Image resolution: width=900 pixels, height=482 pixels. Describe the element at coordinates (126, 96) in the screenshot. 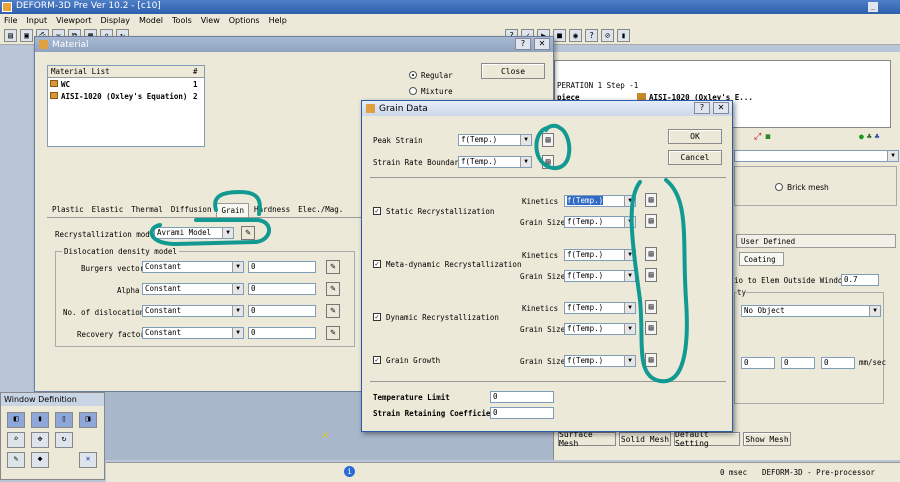

I see `material-list-item: AISI-1020 (Oxley's Equation) 2` at that location.